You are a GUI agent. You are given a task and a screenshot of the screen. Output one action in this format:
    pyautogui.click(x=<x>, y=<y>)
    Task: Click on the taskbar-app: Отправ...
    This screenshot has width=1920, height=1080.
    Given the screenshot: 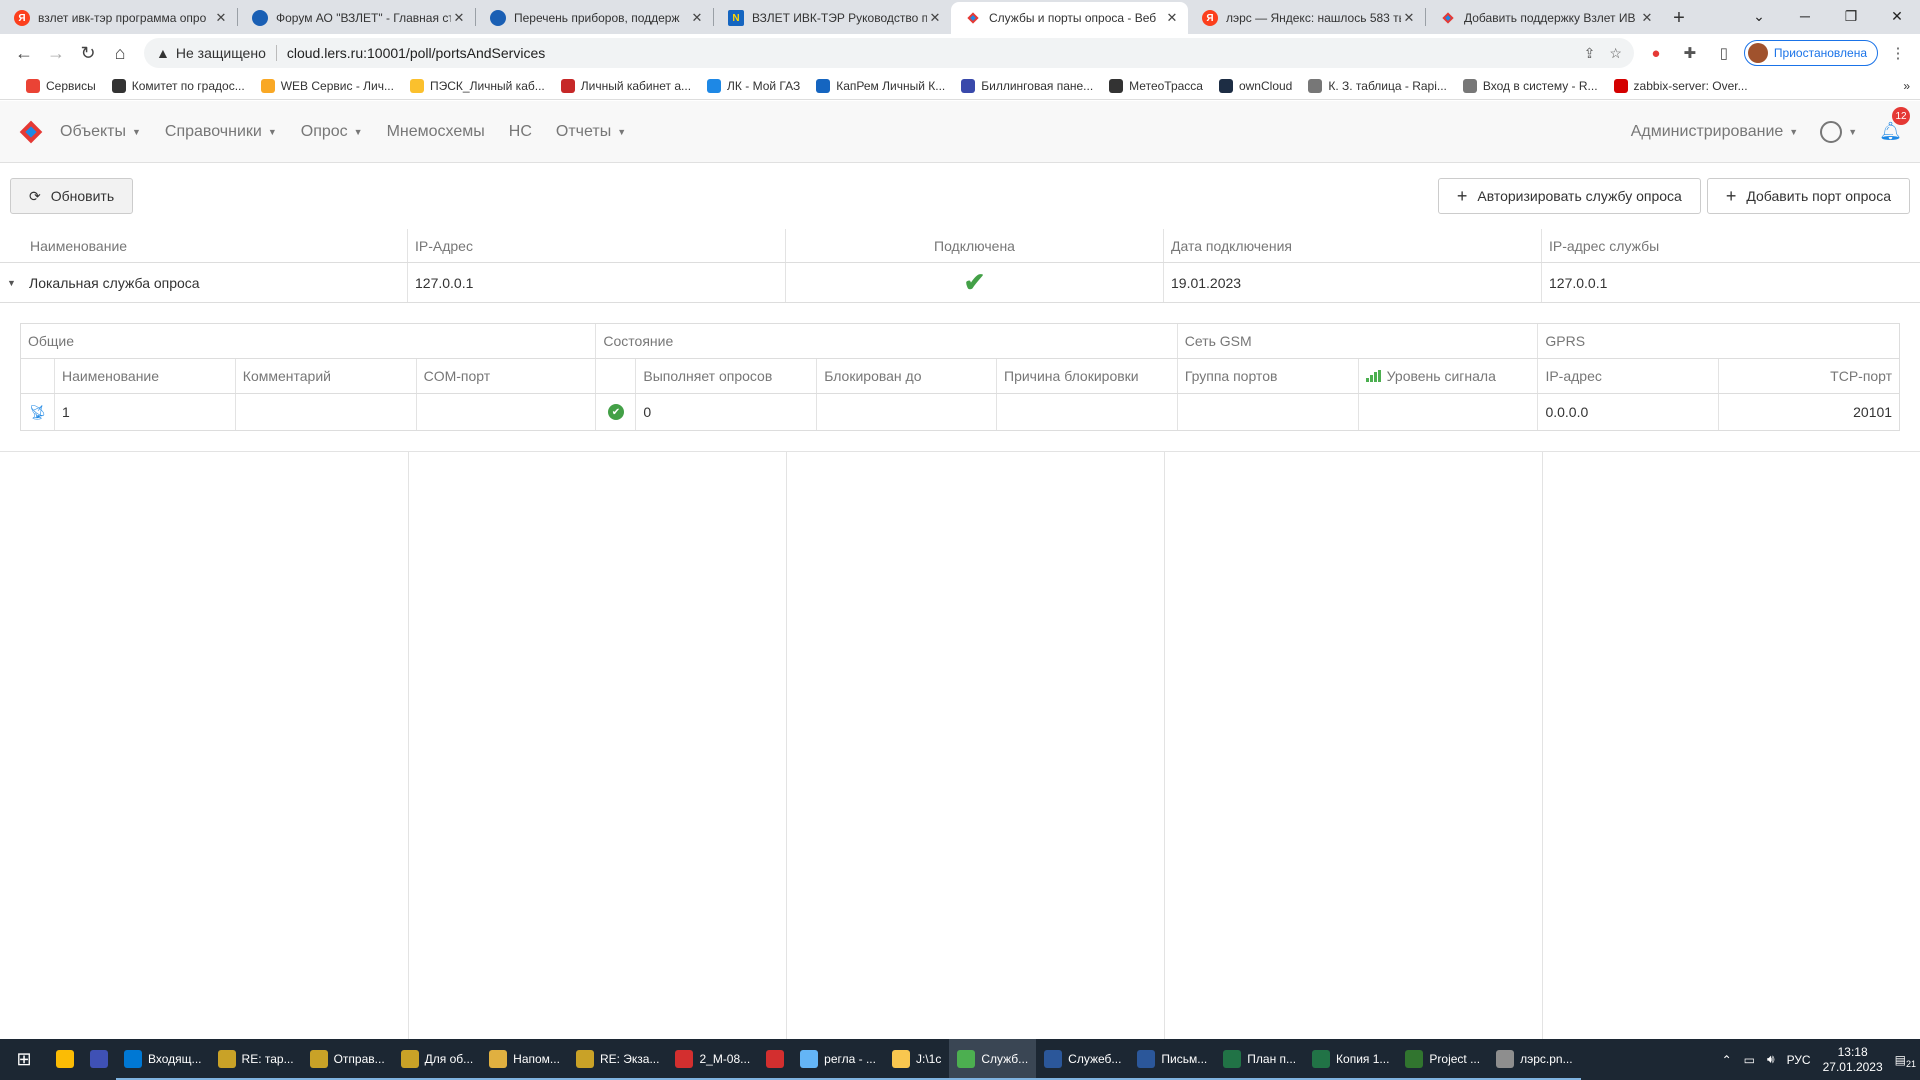 What is the action you would take?
    pyautogui.click(x=347, y=1059)
    